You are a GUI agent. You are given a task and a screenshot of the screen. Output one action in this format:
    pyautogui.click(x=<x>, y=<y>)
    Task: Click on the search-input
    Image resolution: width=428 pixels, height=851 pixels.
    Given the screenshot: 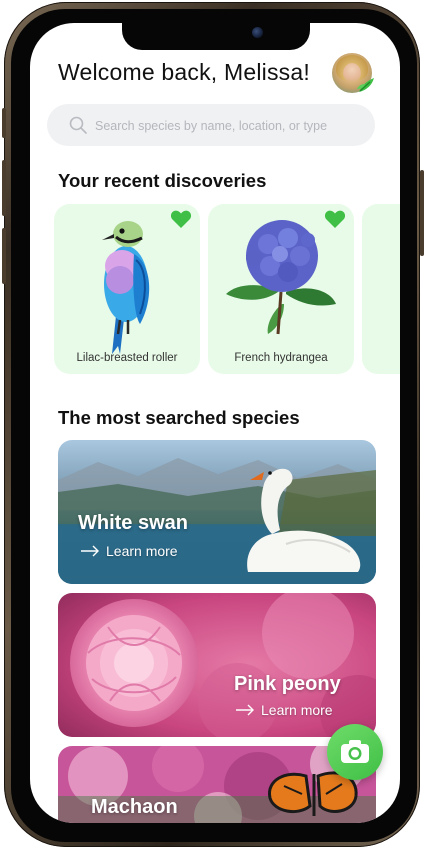 What is the action you would take?
    pyautogui.click(x=230, y=126)
    